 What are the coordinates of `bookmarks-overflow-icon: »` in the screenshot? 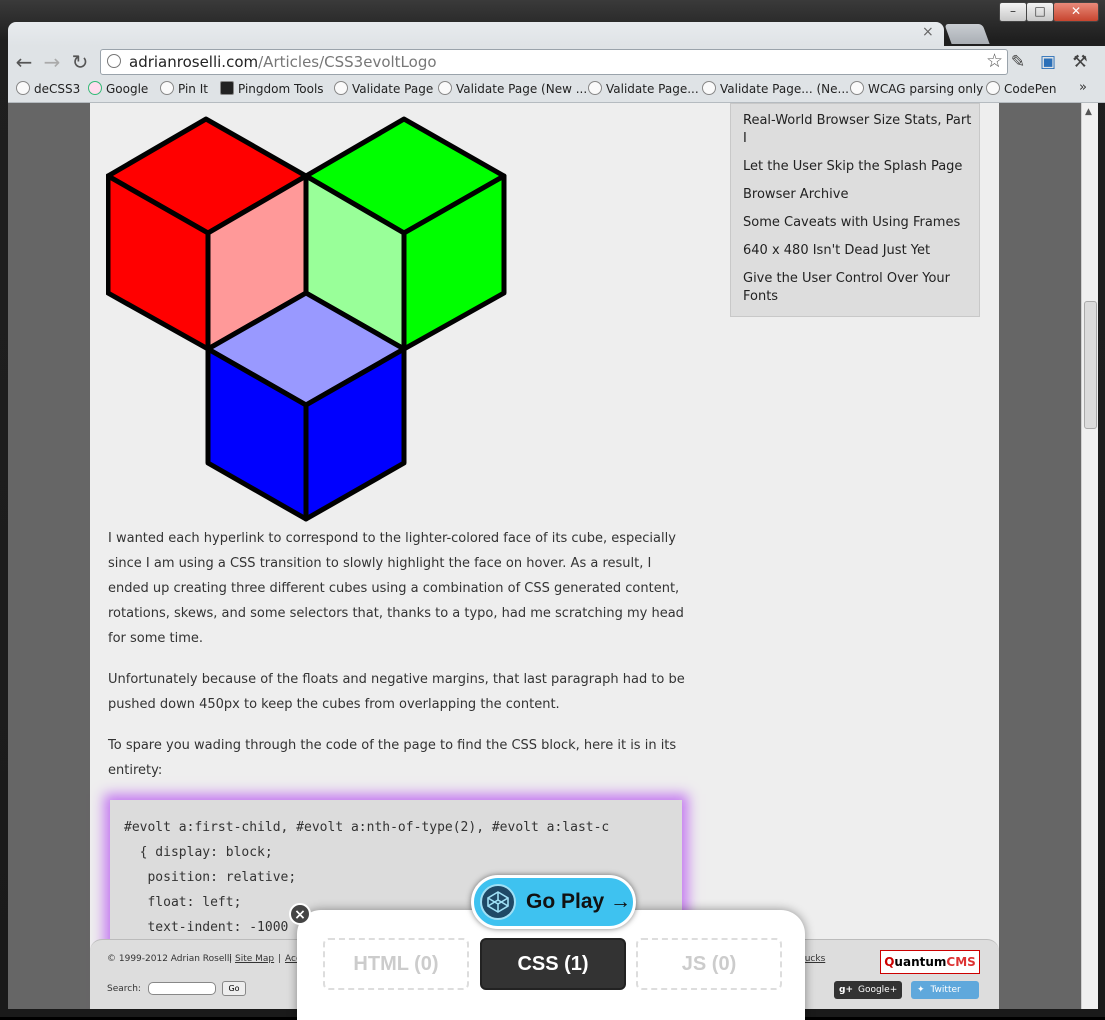 It's located at (1083, 87).